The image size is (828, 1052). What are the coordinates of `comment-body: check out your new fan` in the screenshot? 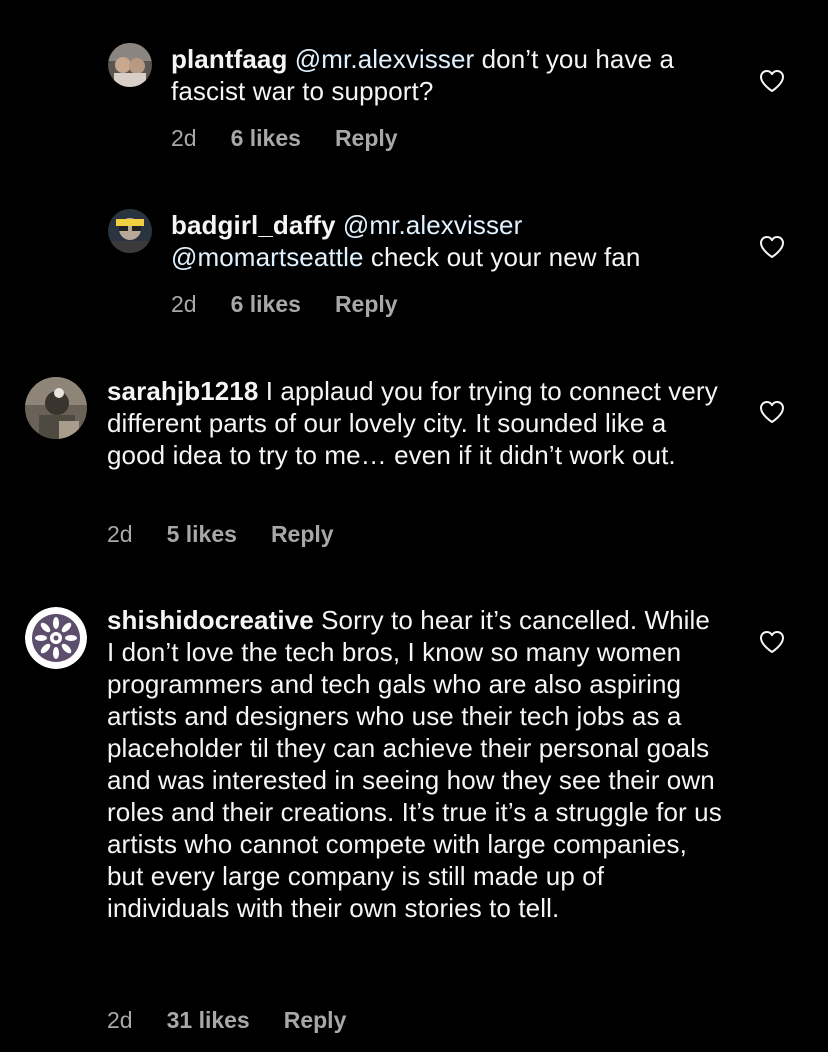 It's located at (502, 257).